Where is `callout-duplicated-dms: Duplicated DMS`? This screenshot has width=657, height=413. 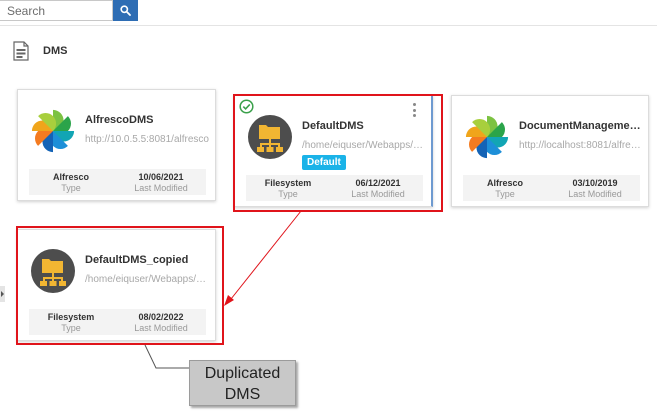
callout-duplicated-dms: Duplicated DMS is located at coordinates (242, 383).